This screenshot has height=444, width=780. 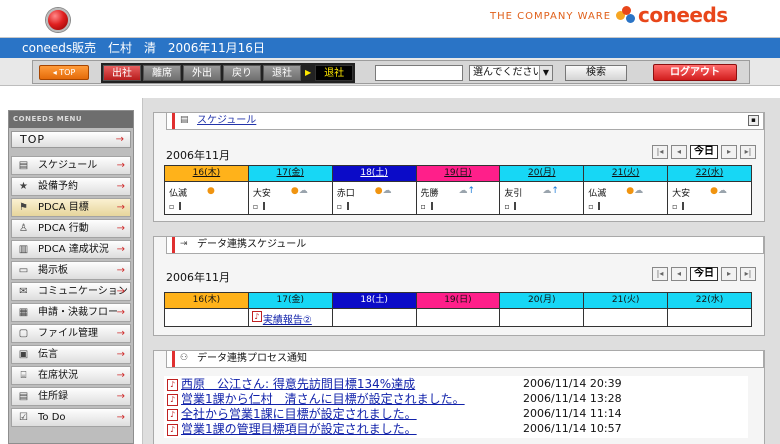 What do you see at coordinates (178, 194) in the screenshot?
I see `rokuyo-label: 仏滅` at bounding box center [178, 194].